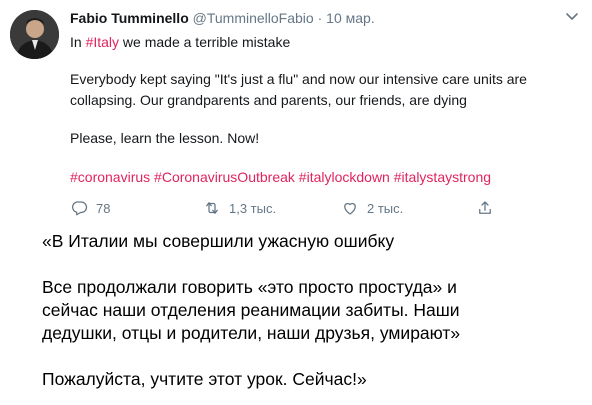 This screenshot has height=405, width=592. I want to click on tweet-actions: 78 1,3 тыс. 2 тыс., so click(320, 208).